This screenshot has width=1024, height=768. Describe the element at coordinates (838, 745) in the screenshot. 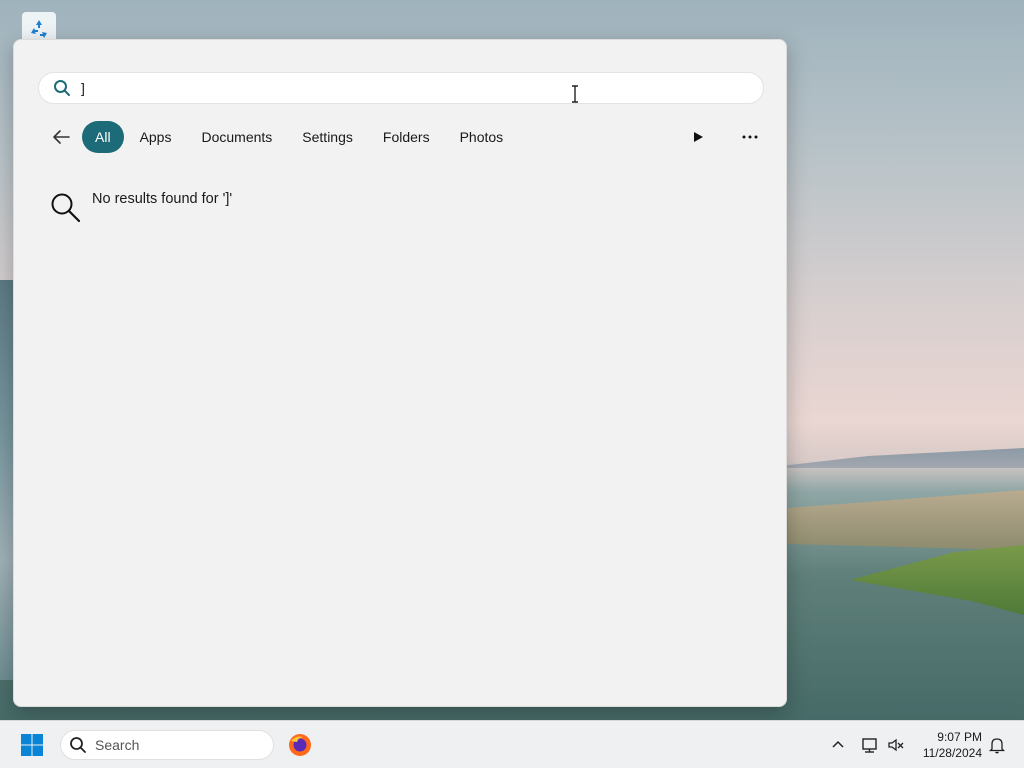

I see `chevron-up-icon` at that location.